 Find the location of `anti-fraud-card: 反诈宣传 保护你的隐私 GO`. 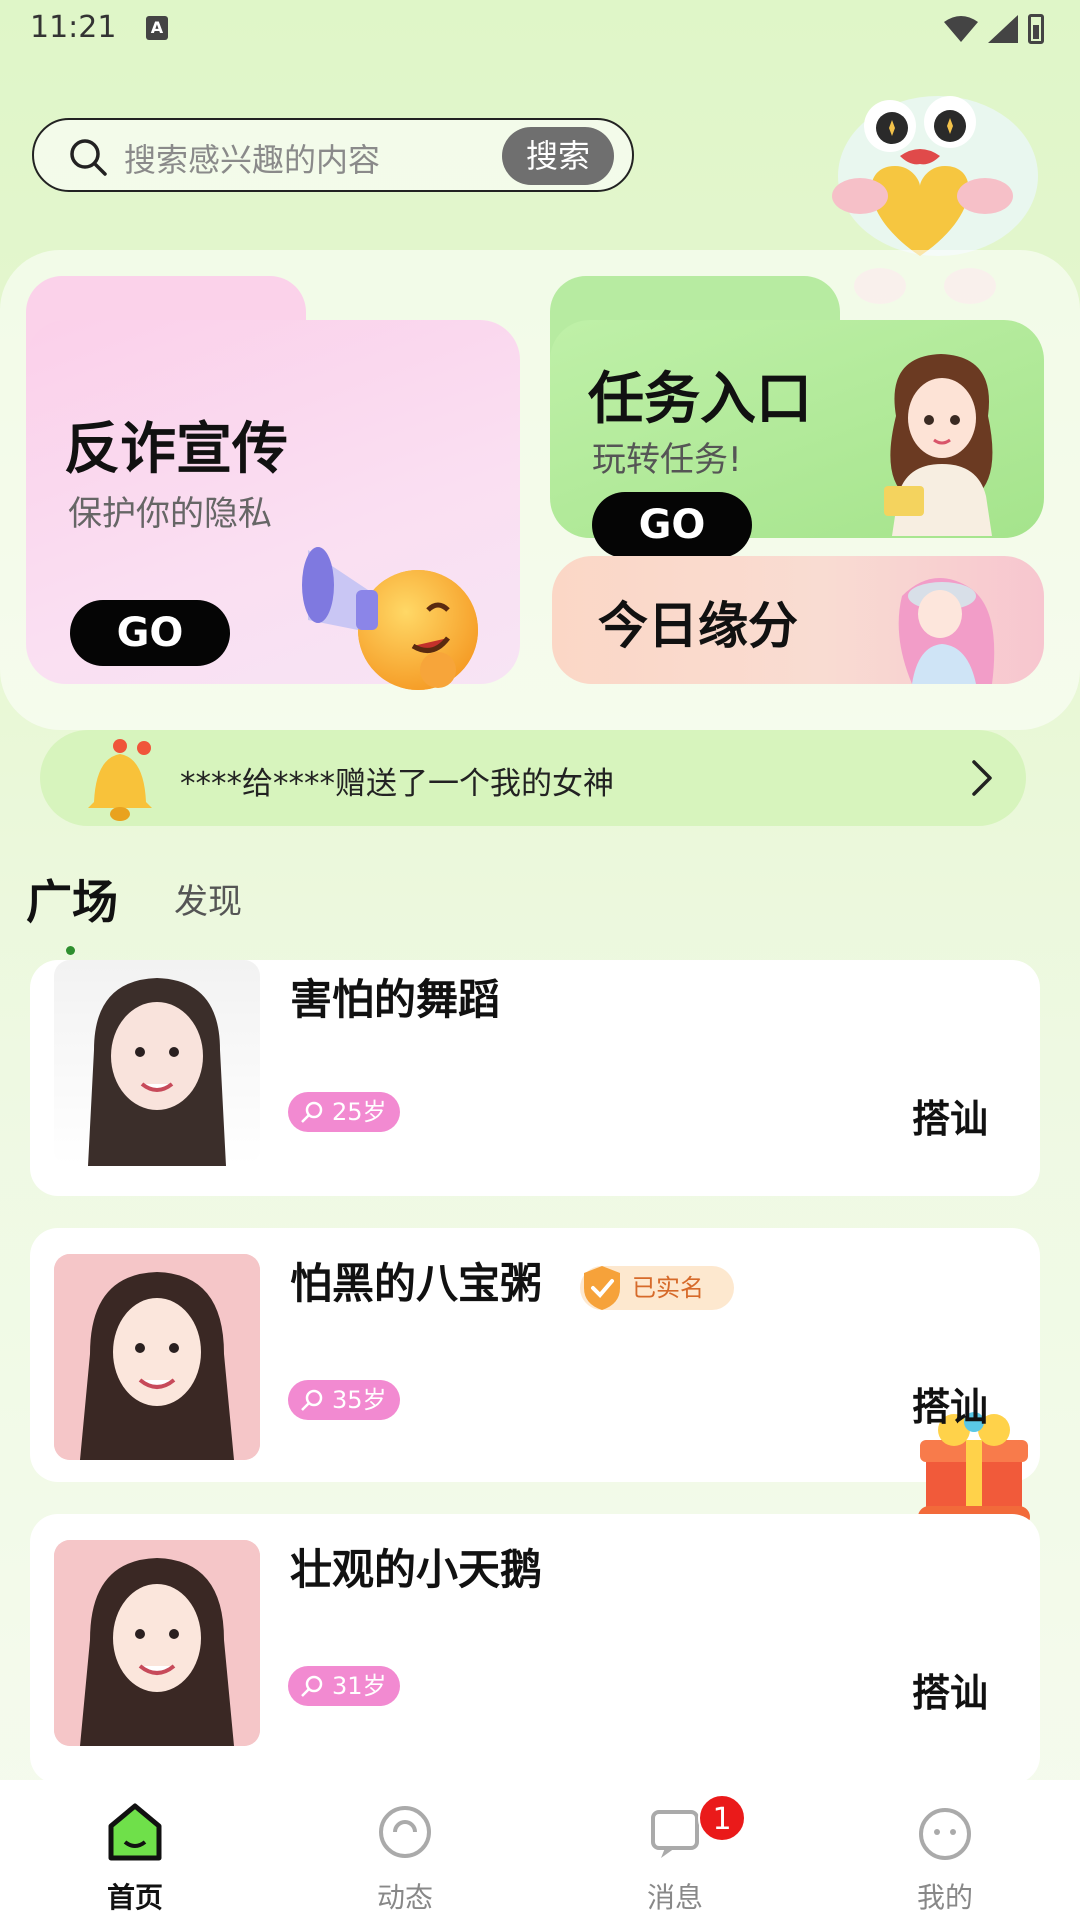

anti-fraud-card: 反诈宣传 保护你的隐私 GO is located at coordinates (273, 483).